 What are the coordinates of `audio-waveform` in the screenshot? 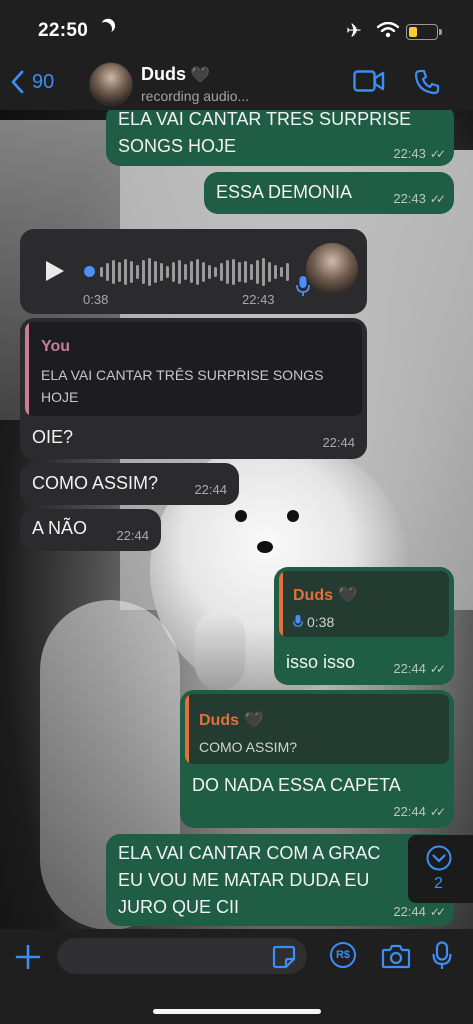 It's located at (194, 272).